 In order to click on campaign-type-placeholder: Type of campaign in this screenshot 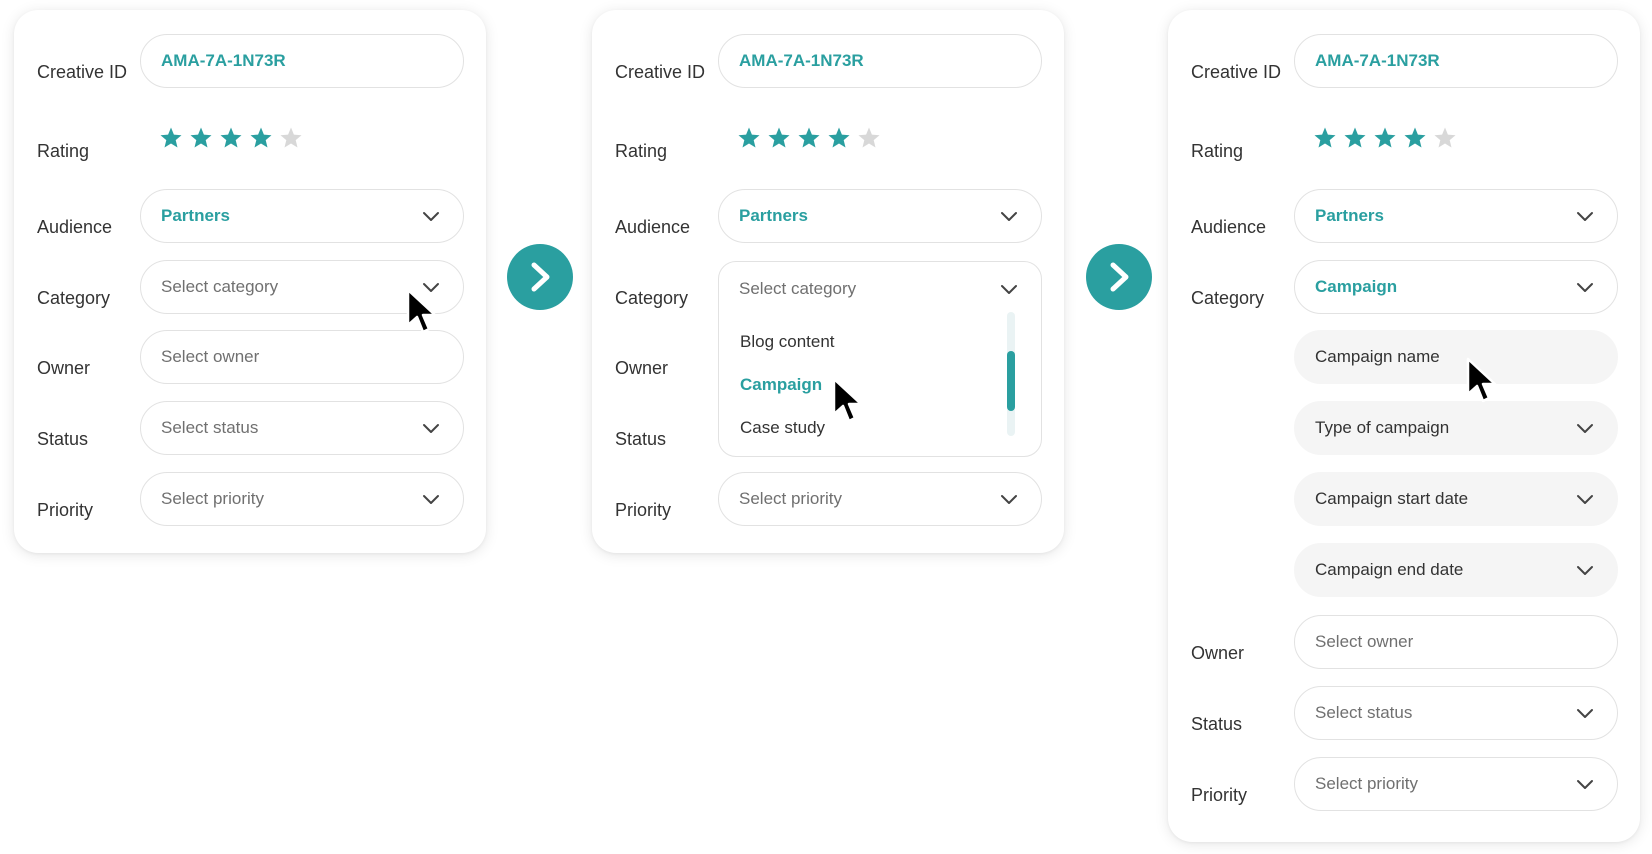, I will do `click(1382, 427)`.